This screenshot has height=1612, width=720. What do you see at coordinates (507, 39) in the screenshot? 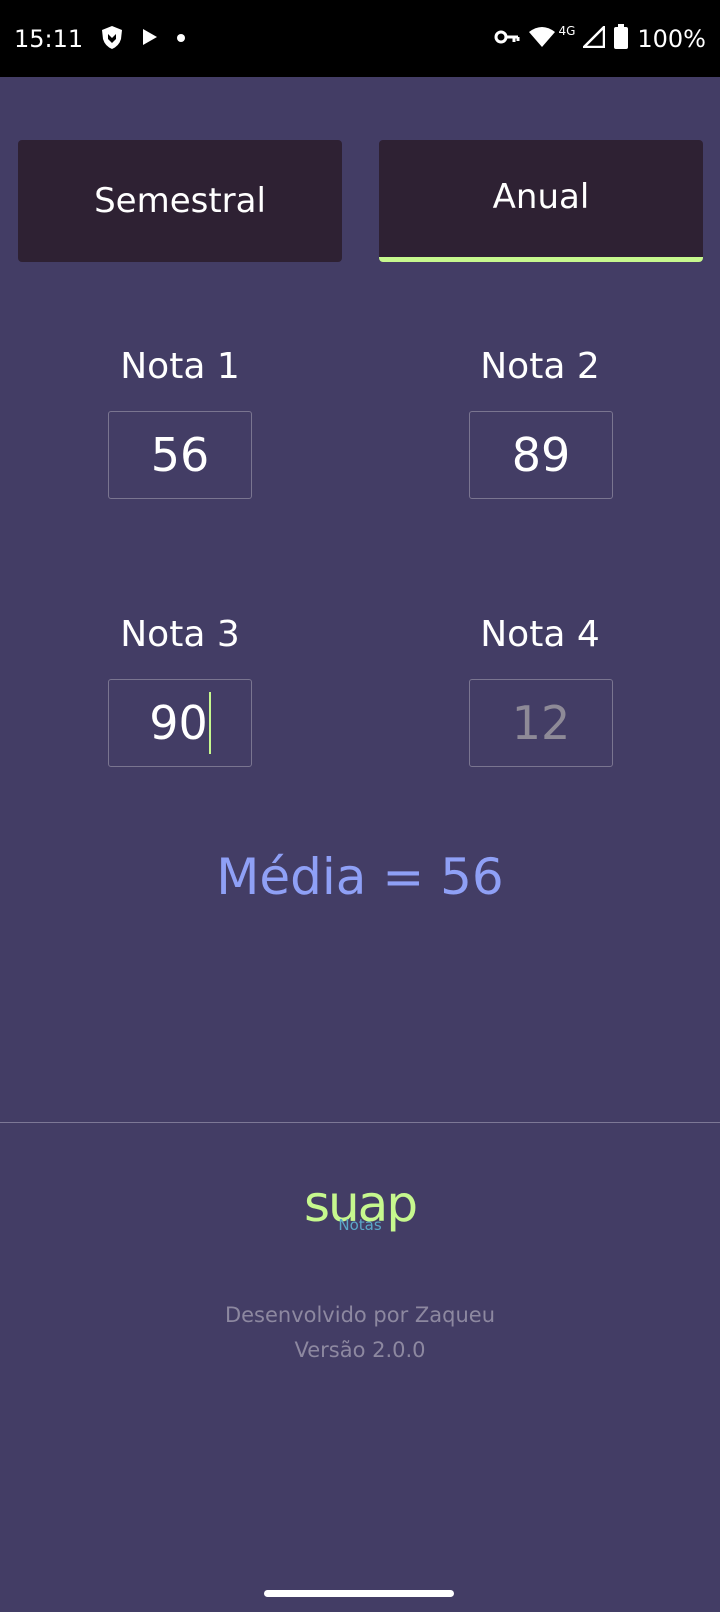
I see `vpn-key-icon` at bounding box center [507, 39].